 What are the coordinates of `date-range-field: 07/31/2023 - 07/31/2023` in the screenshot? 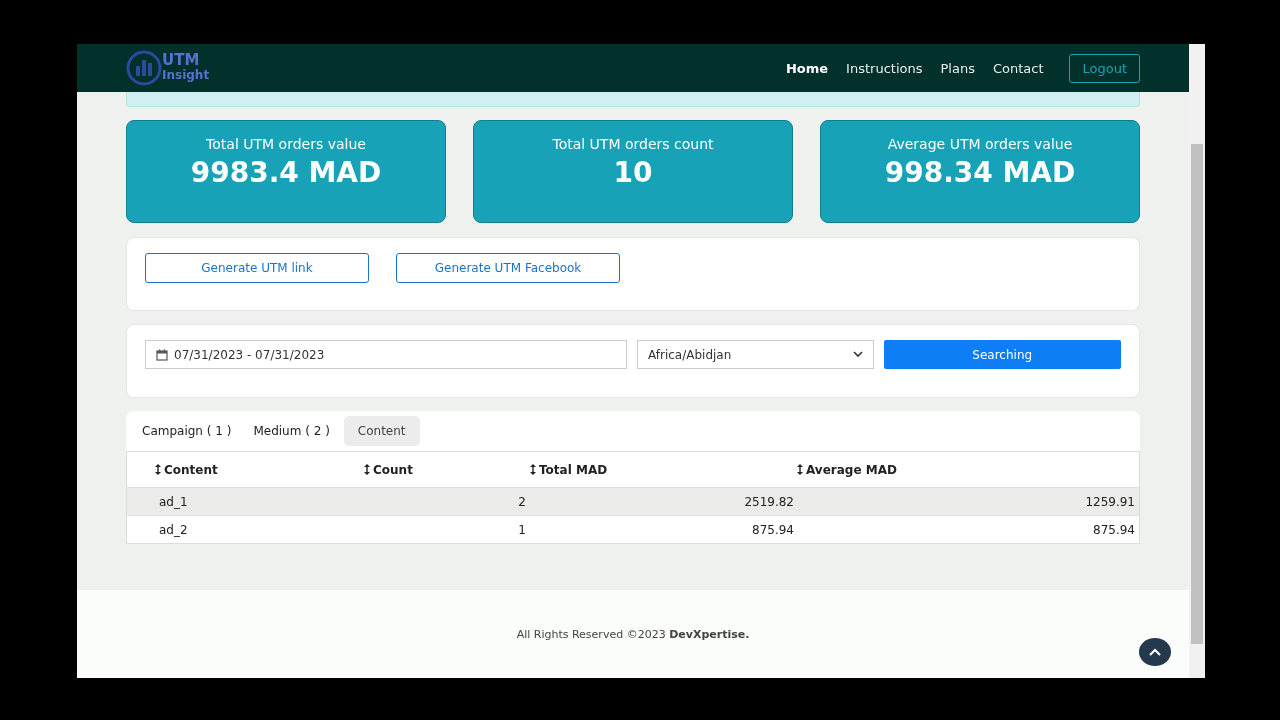 It's located at (386, 354).